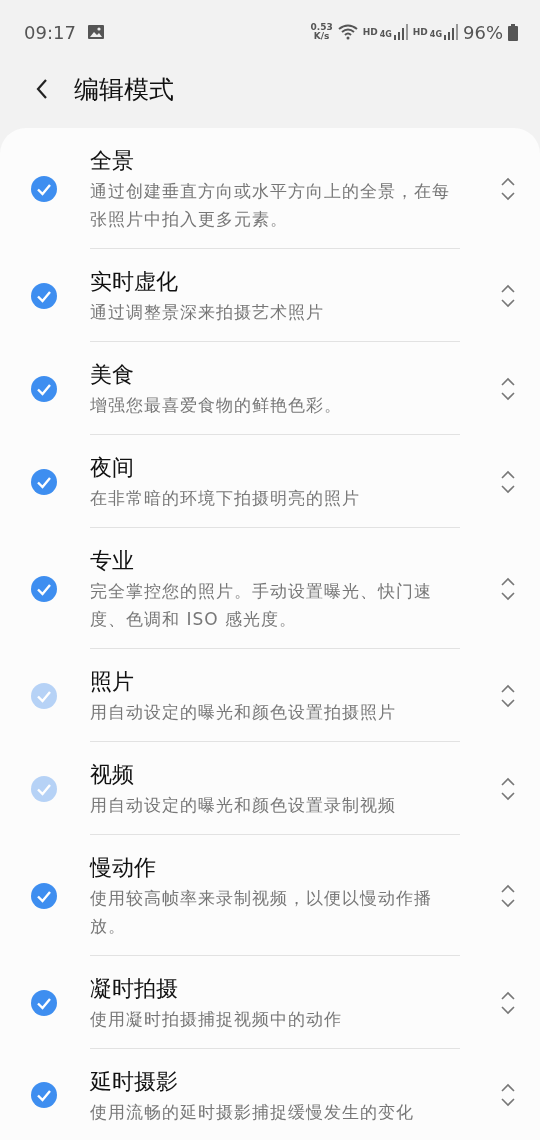 The image size is (540, 1140). What do you see at coordinates (252, 1112) in the screenshot?
I see `mode-description: 使用流畅的延时摄影捕捉缓慢发生的变化` at bounding box center [252, 1112].